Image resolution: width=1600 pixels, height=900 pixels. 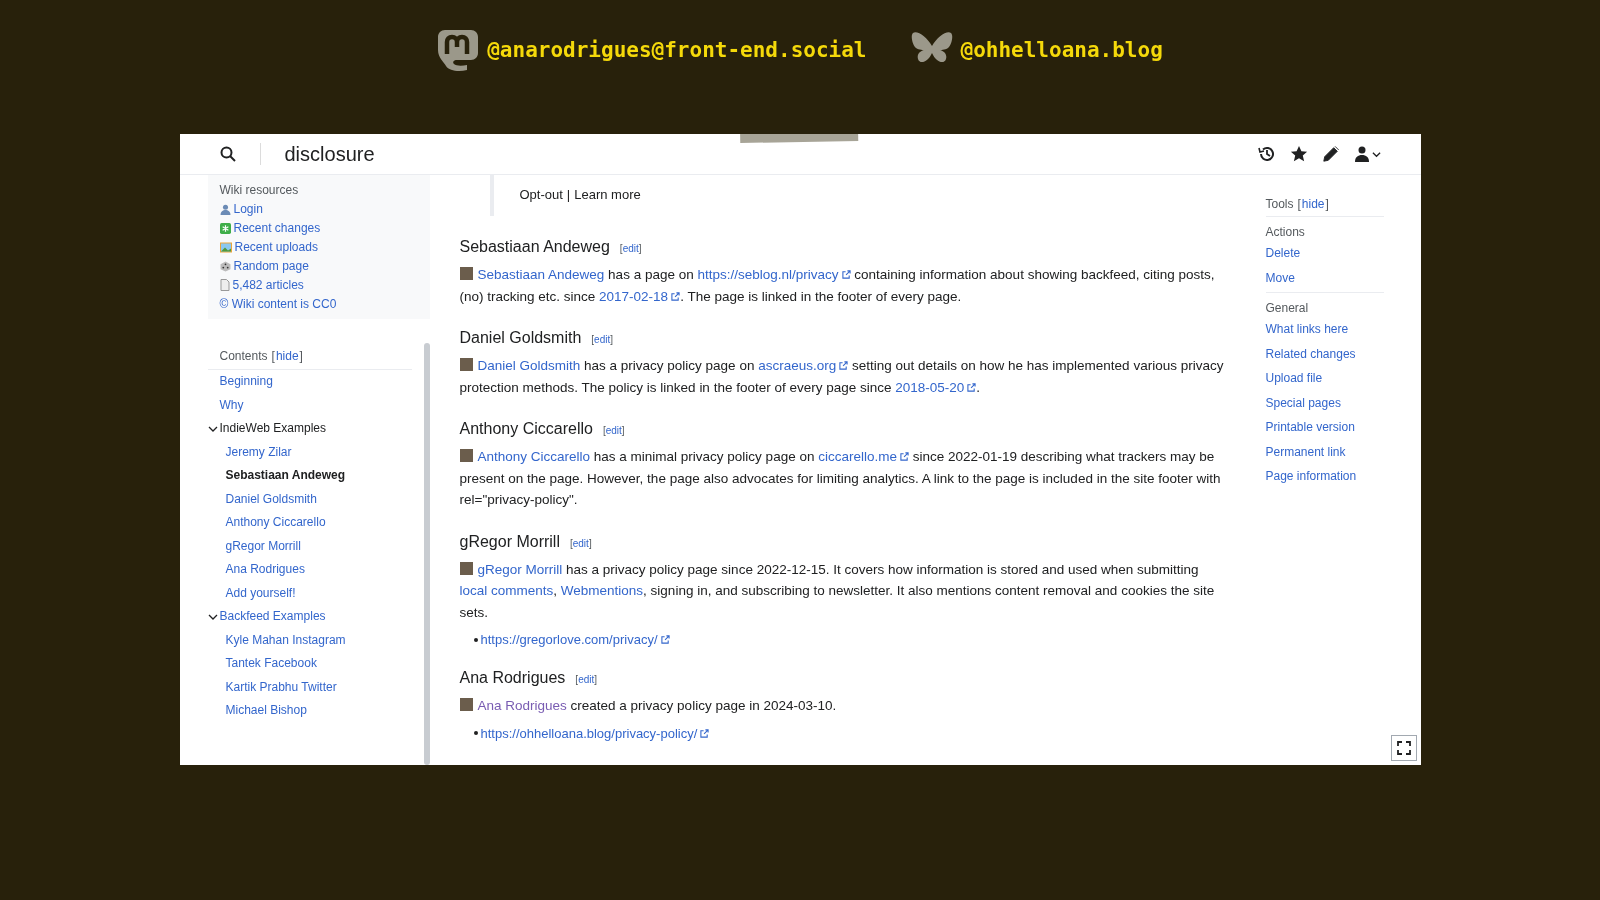 I want to click on tool-link: Printable version, so click(x=1324, y=427).